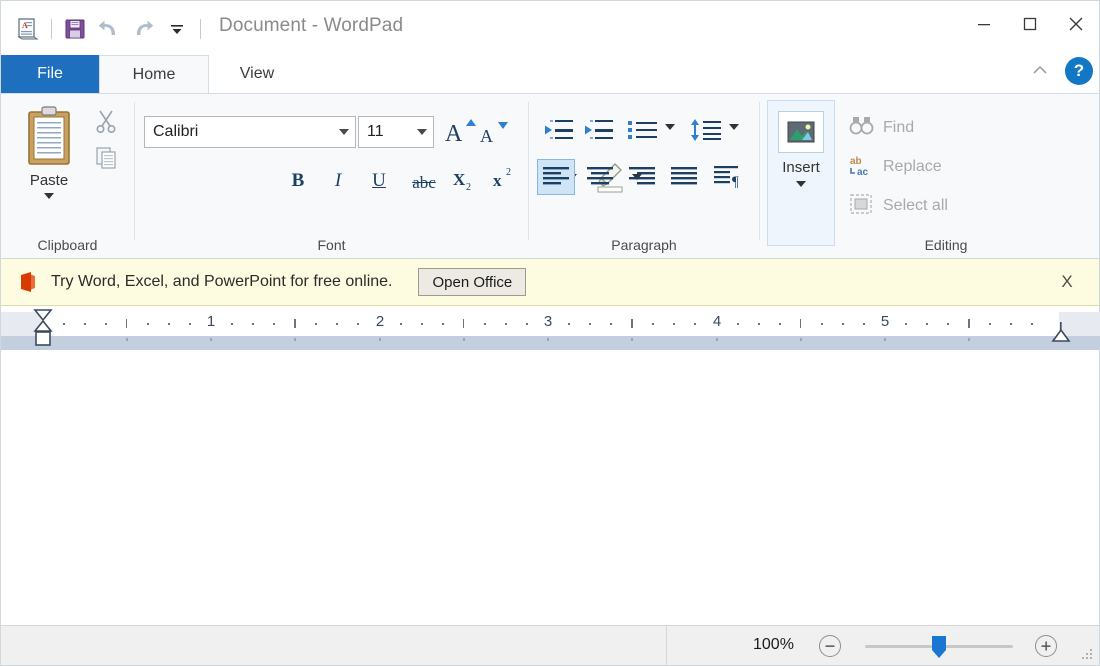  What do you see at coordinates (257, 74) in the screenshot?
I see `tab-view: View` at bounding box center [257, 74].